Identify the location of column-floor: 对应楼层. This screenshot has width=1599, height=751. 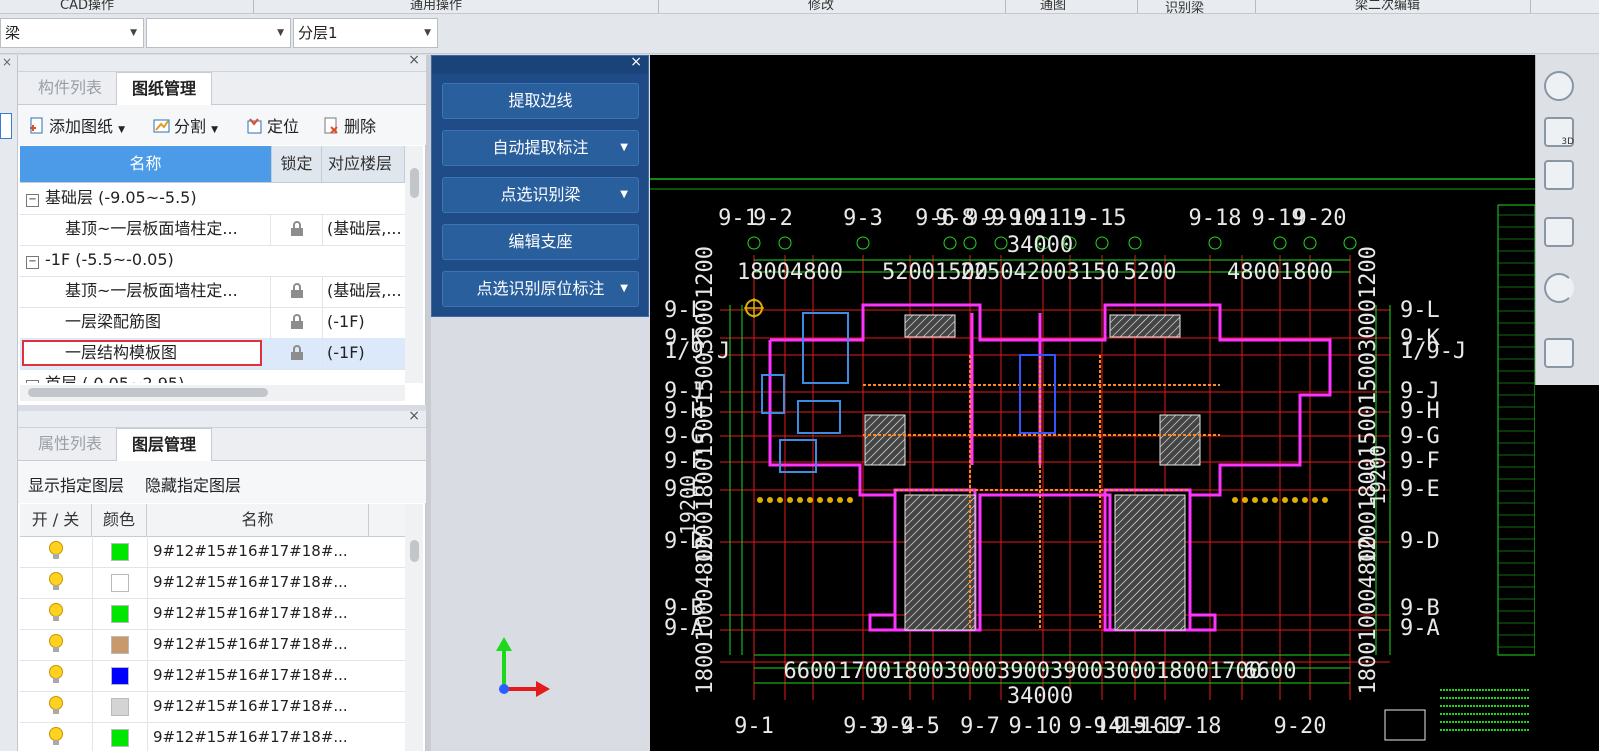
(363, 164).